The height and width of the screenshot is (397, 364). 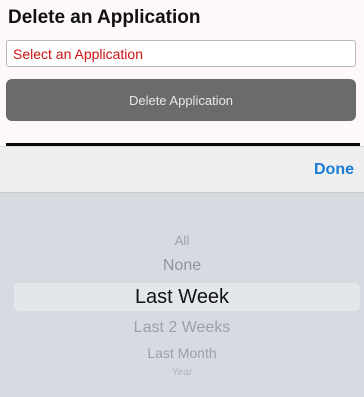 I want to click on picker-option: None, so click(x=182, y=266).